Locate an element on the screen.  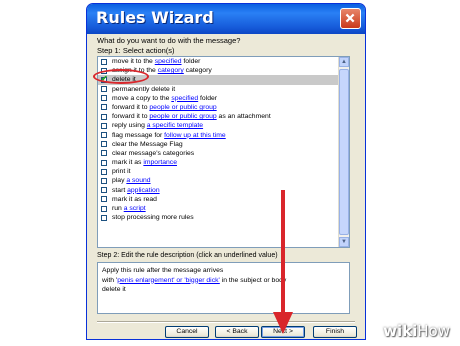
action-text: reply using is located at coordinates (129, 126).